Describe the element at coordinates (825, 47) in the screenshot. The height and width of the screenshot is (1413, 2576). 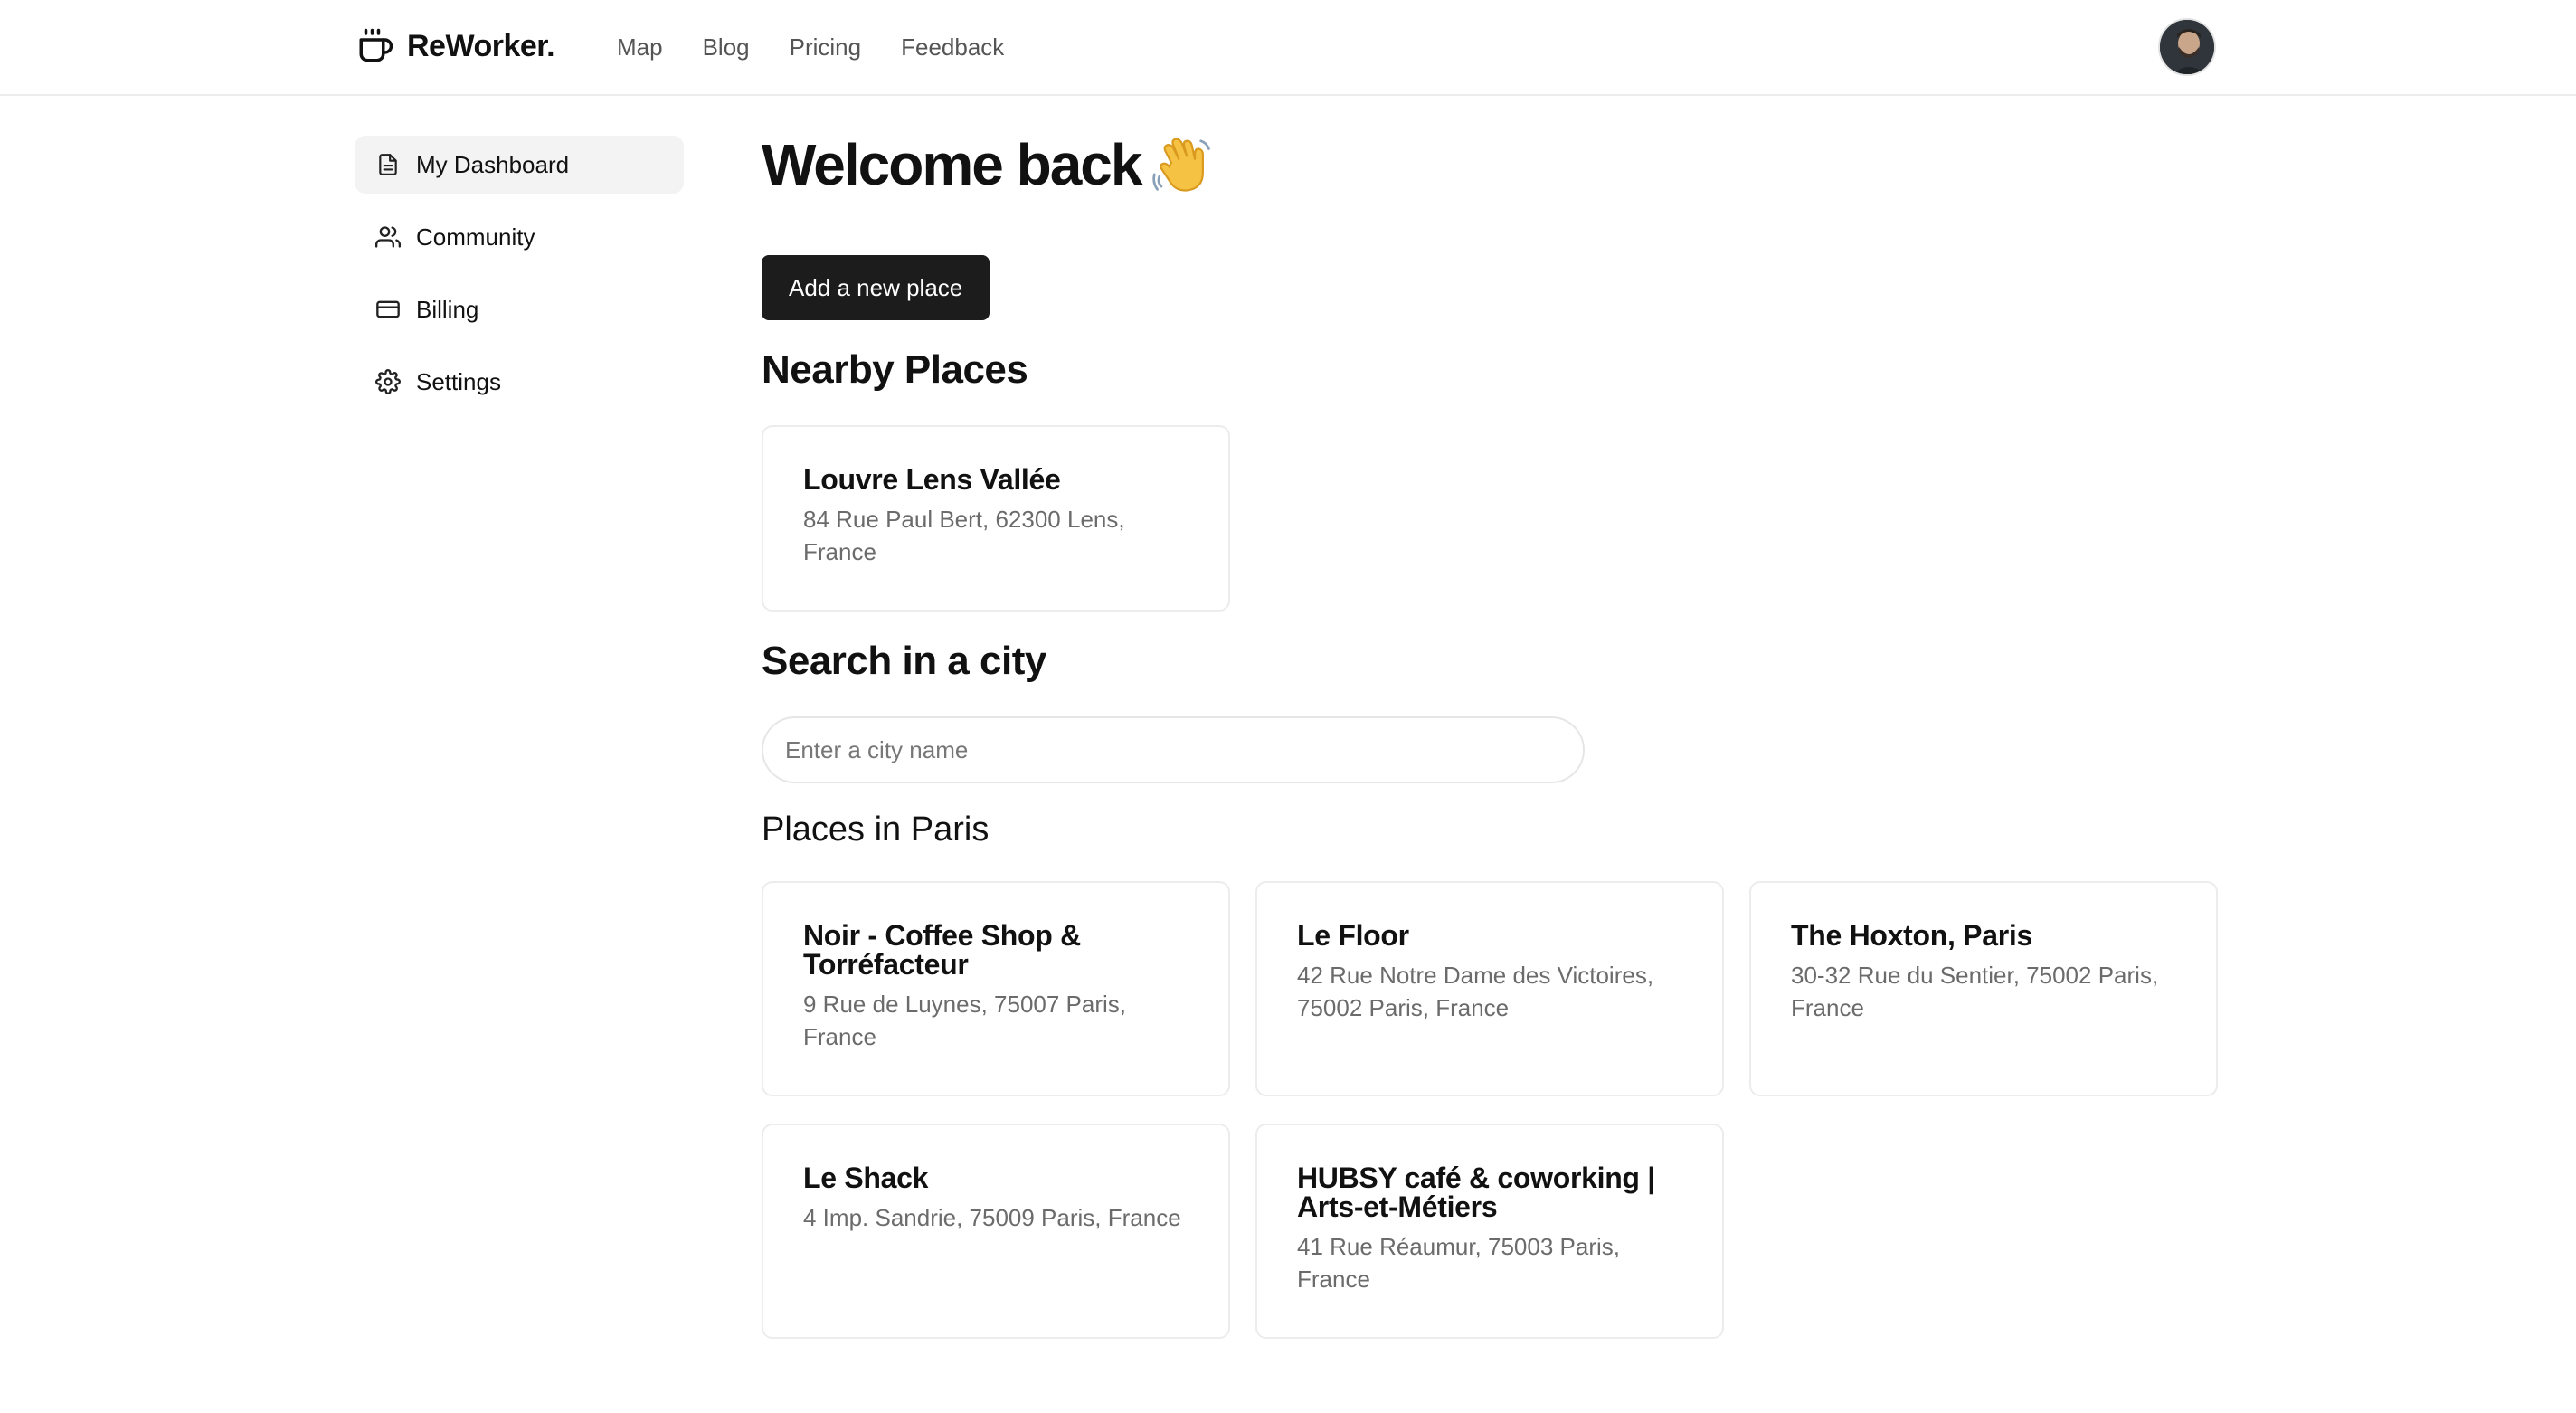
I see `nav-link-pricing: Pricing` at that location.